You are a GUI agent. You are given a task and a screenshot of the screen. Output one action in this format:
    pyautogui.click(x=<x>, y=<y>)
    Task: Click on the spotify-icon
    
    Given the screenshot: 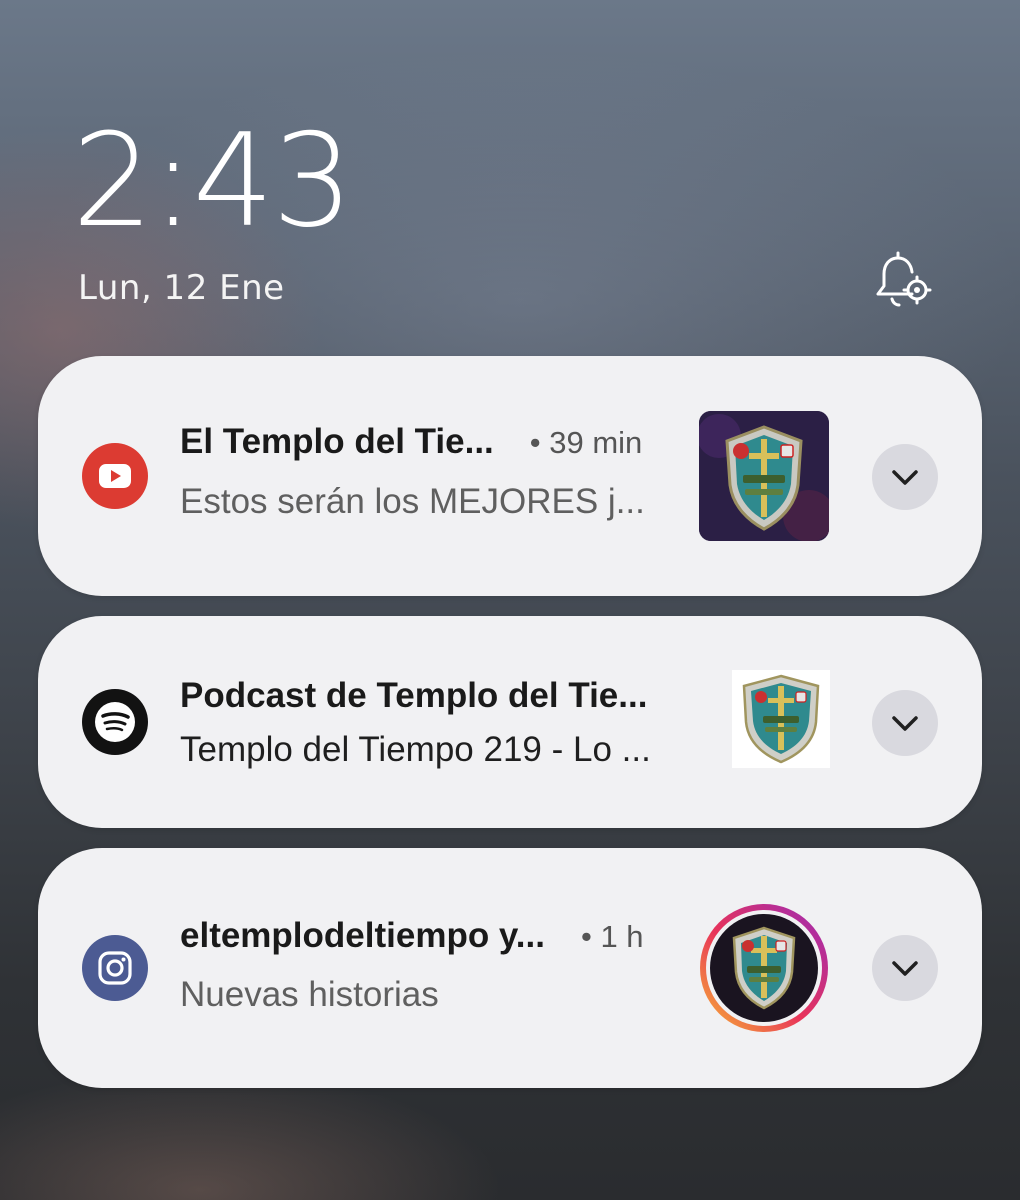 What is the action you would take?
    pyautogui.click(x=115, y=722)
    